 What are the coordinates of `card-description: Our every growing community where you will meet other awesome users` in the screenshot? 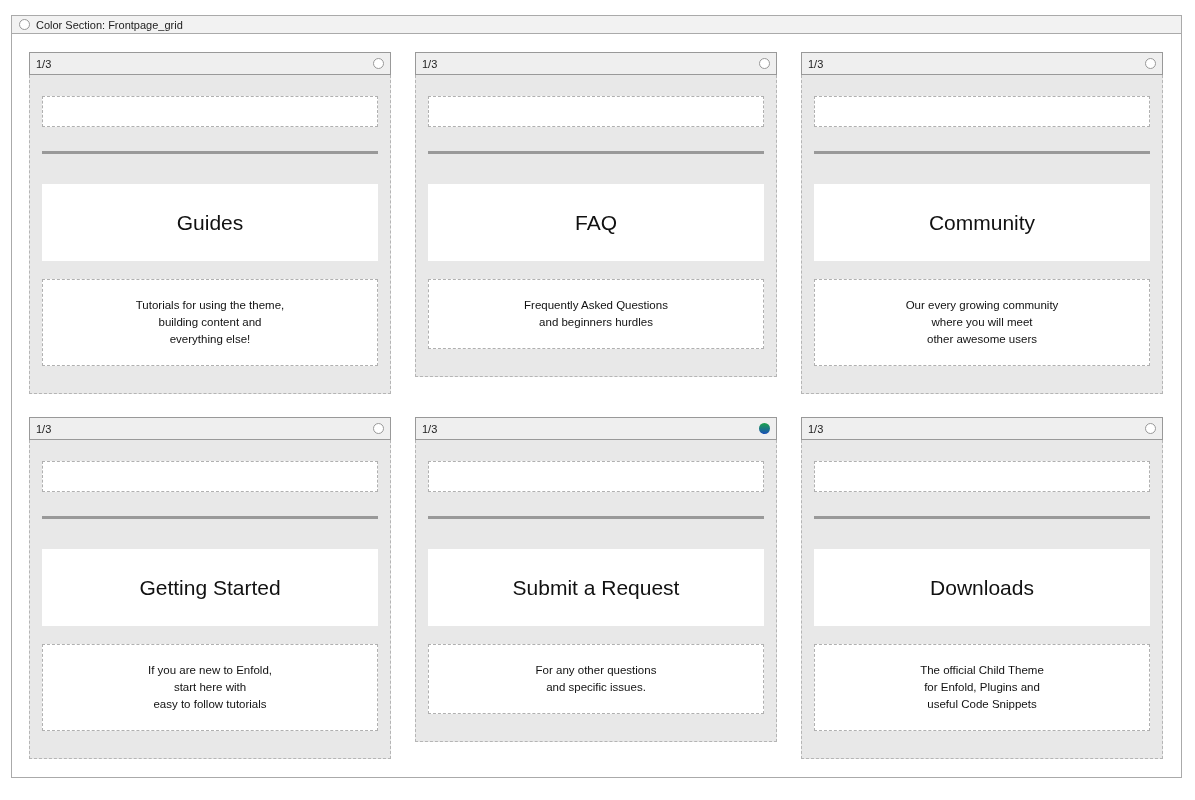 It's located at (982, 322).